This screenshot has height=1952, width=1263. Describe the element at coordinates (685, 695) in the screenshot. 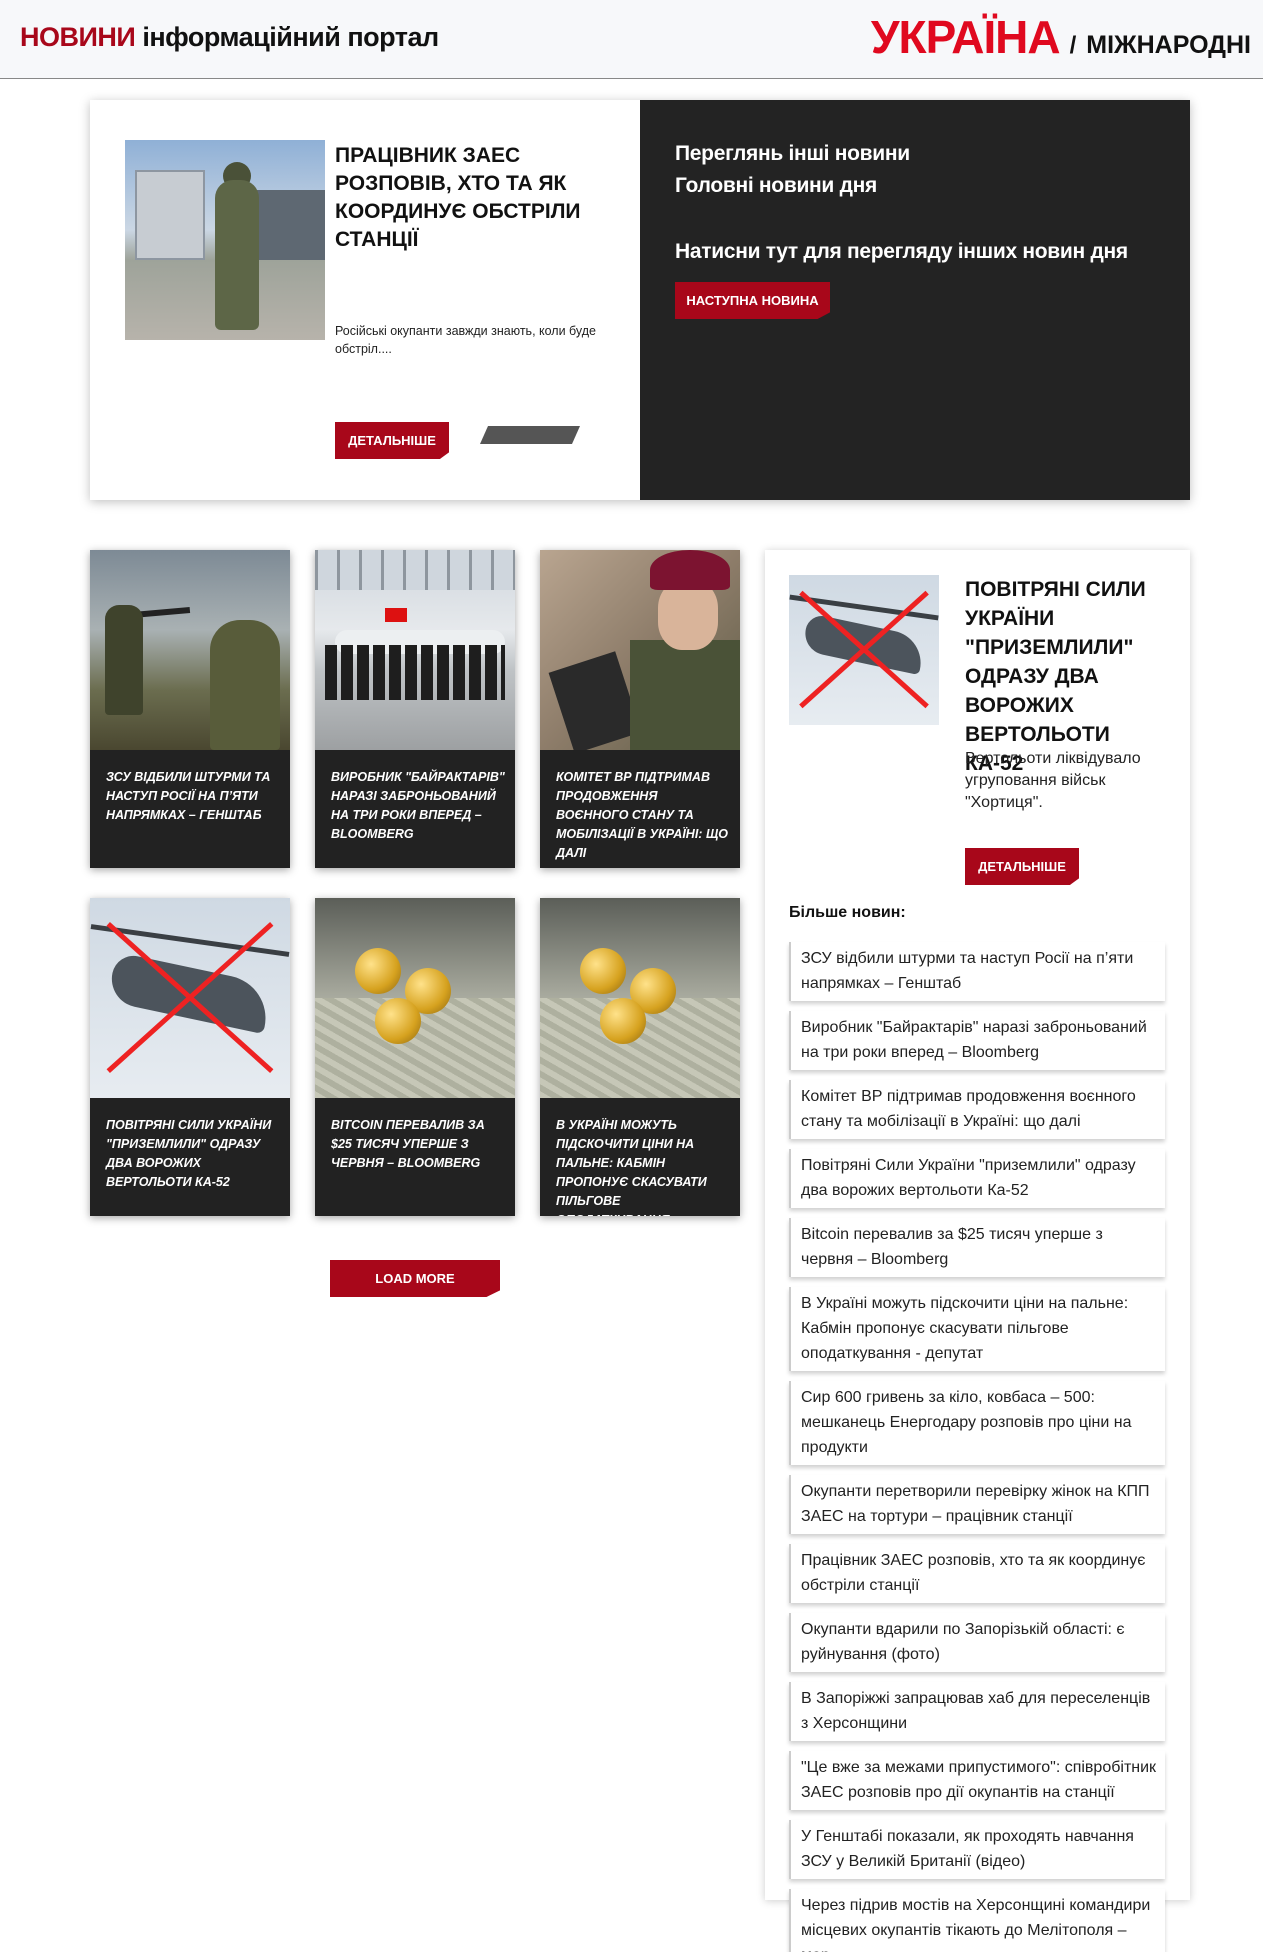

I see `image-uniform` at that location.